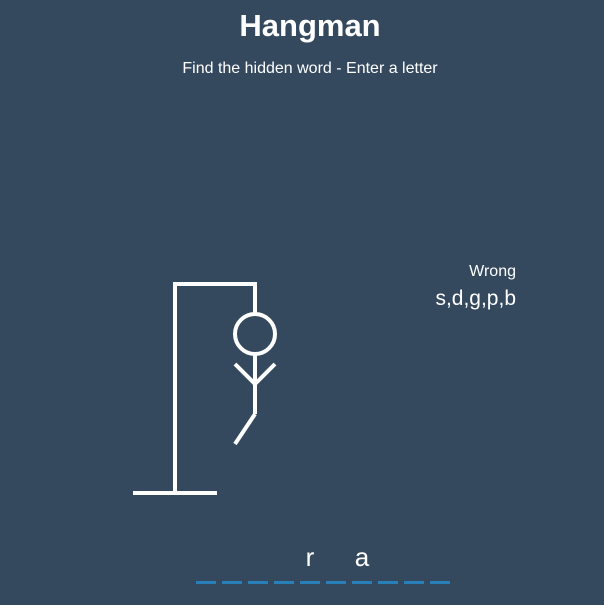  I want to click on letter-slot: r, so click(310, 561).